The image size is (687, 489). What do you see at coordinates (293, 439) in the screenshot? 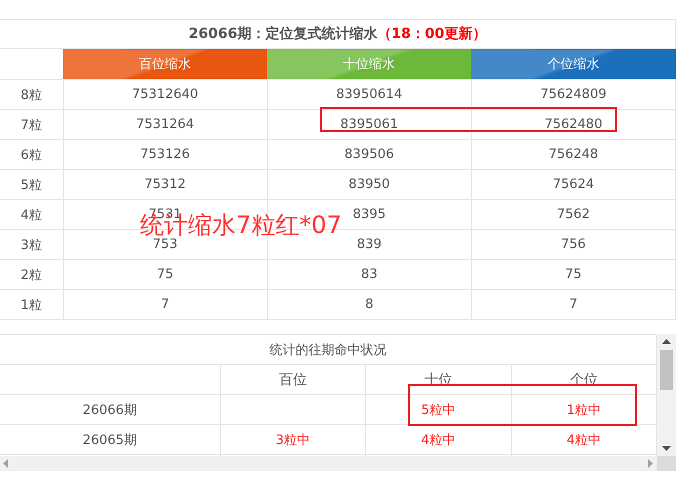
I see `table-cell: 3粒中` at bounding box center [293, 439].